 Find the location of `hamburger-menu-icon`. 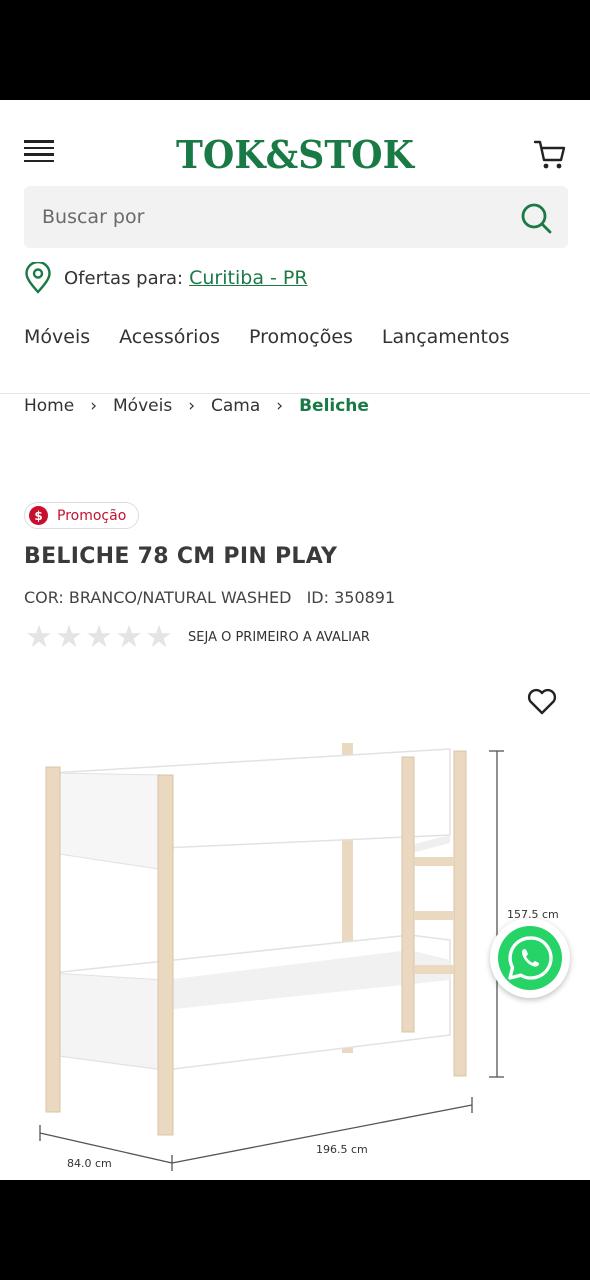

hamburger-menu-icon is located at coordinates (40, 154).